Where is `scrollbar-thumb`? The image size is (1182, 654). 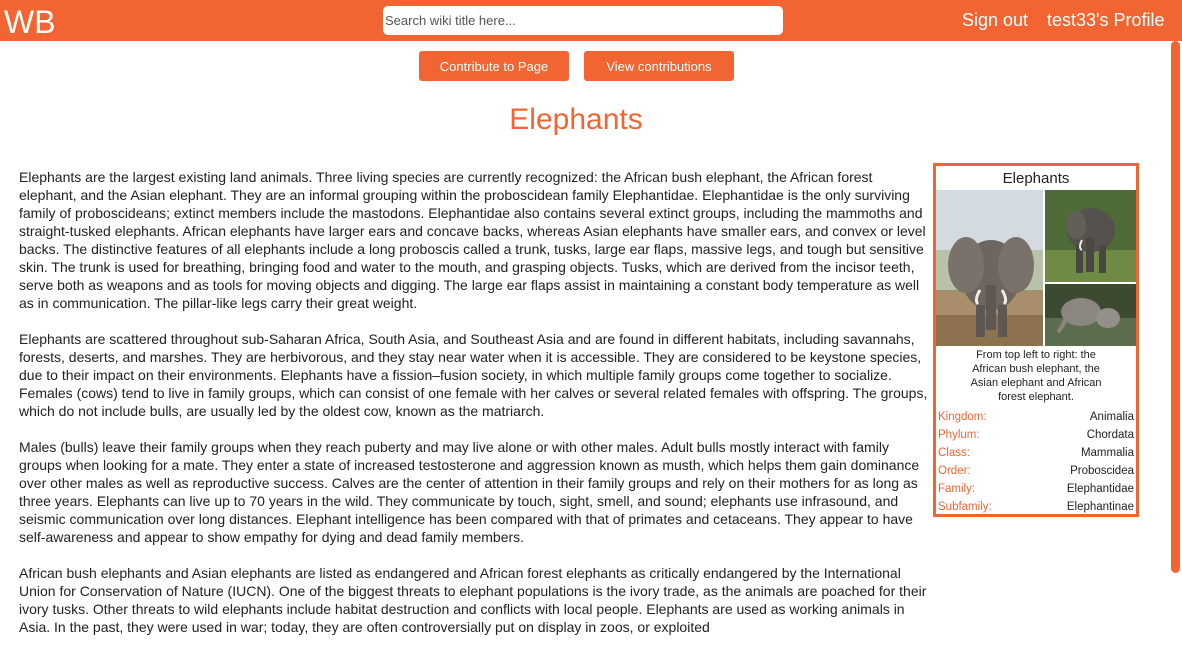
scrollbar-thumb is located at coordinates (1175, 307).